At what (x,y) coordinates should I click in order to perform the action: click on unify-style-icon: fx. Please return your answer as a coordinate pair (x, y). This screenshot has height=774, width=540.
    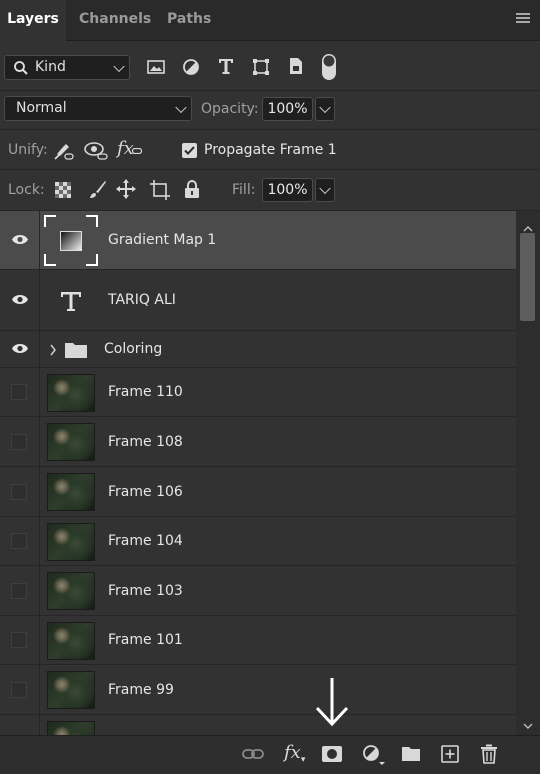
    Looking at the image, I should click on (129, 148).